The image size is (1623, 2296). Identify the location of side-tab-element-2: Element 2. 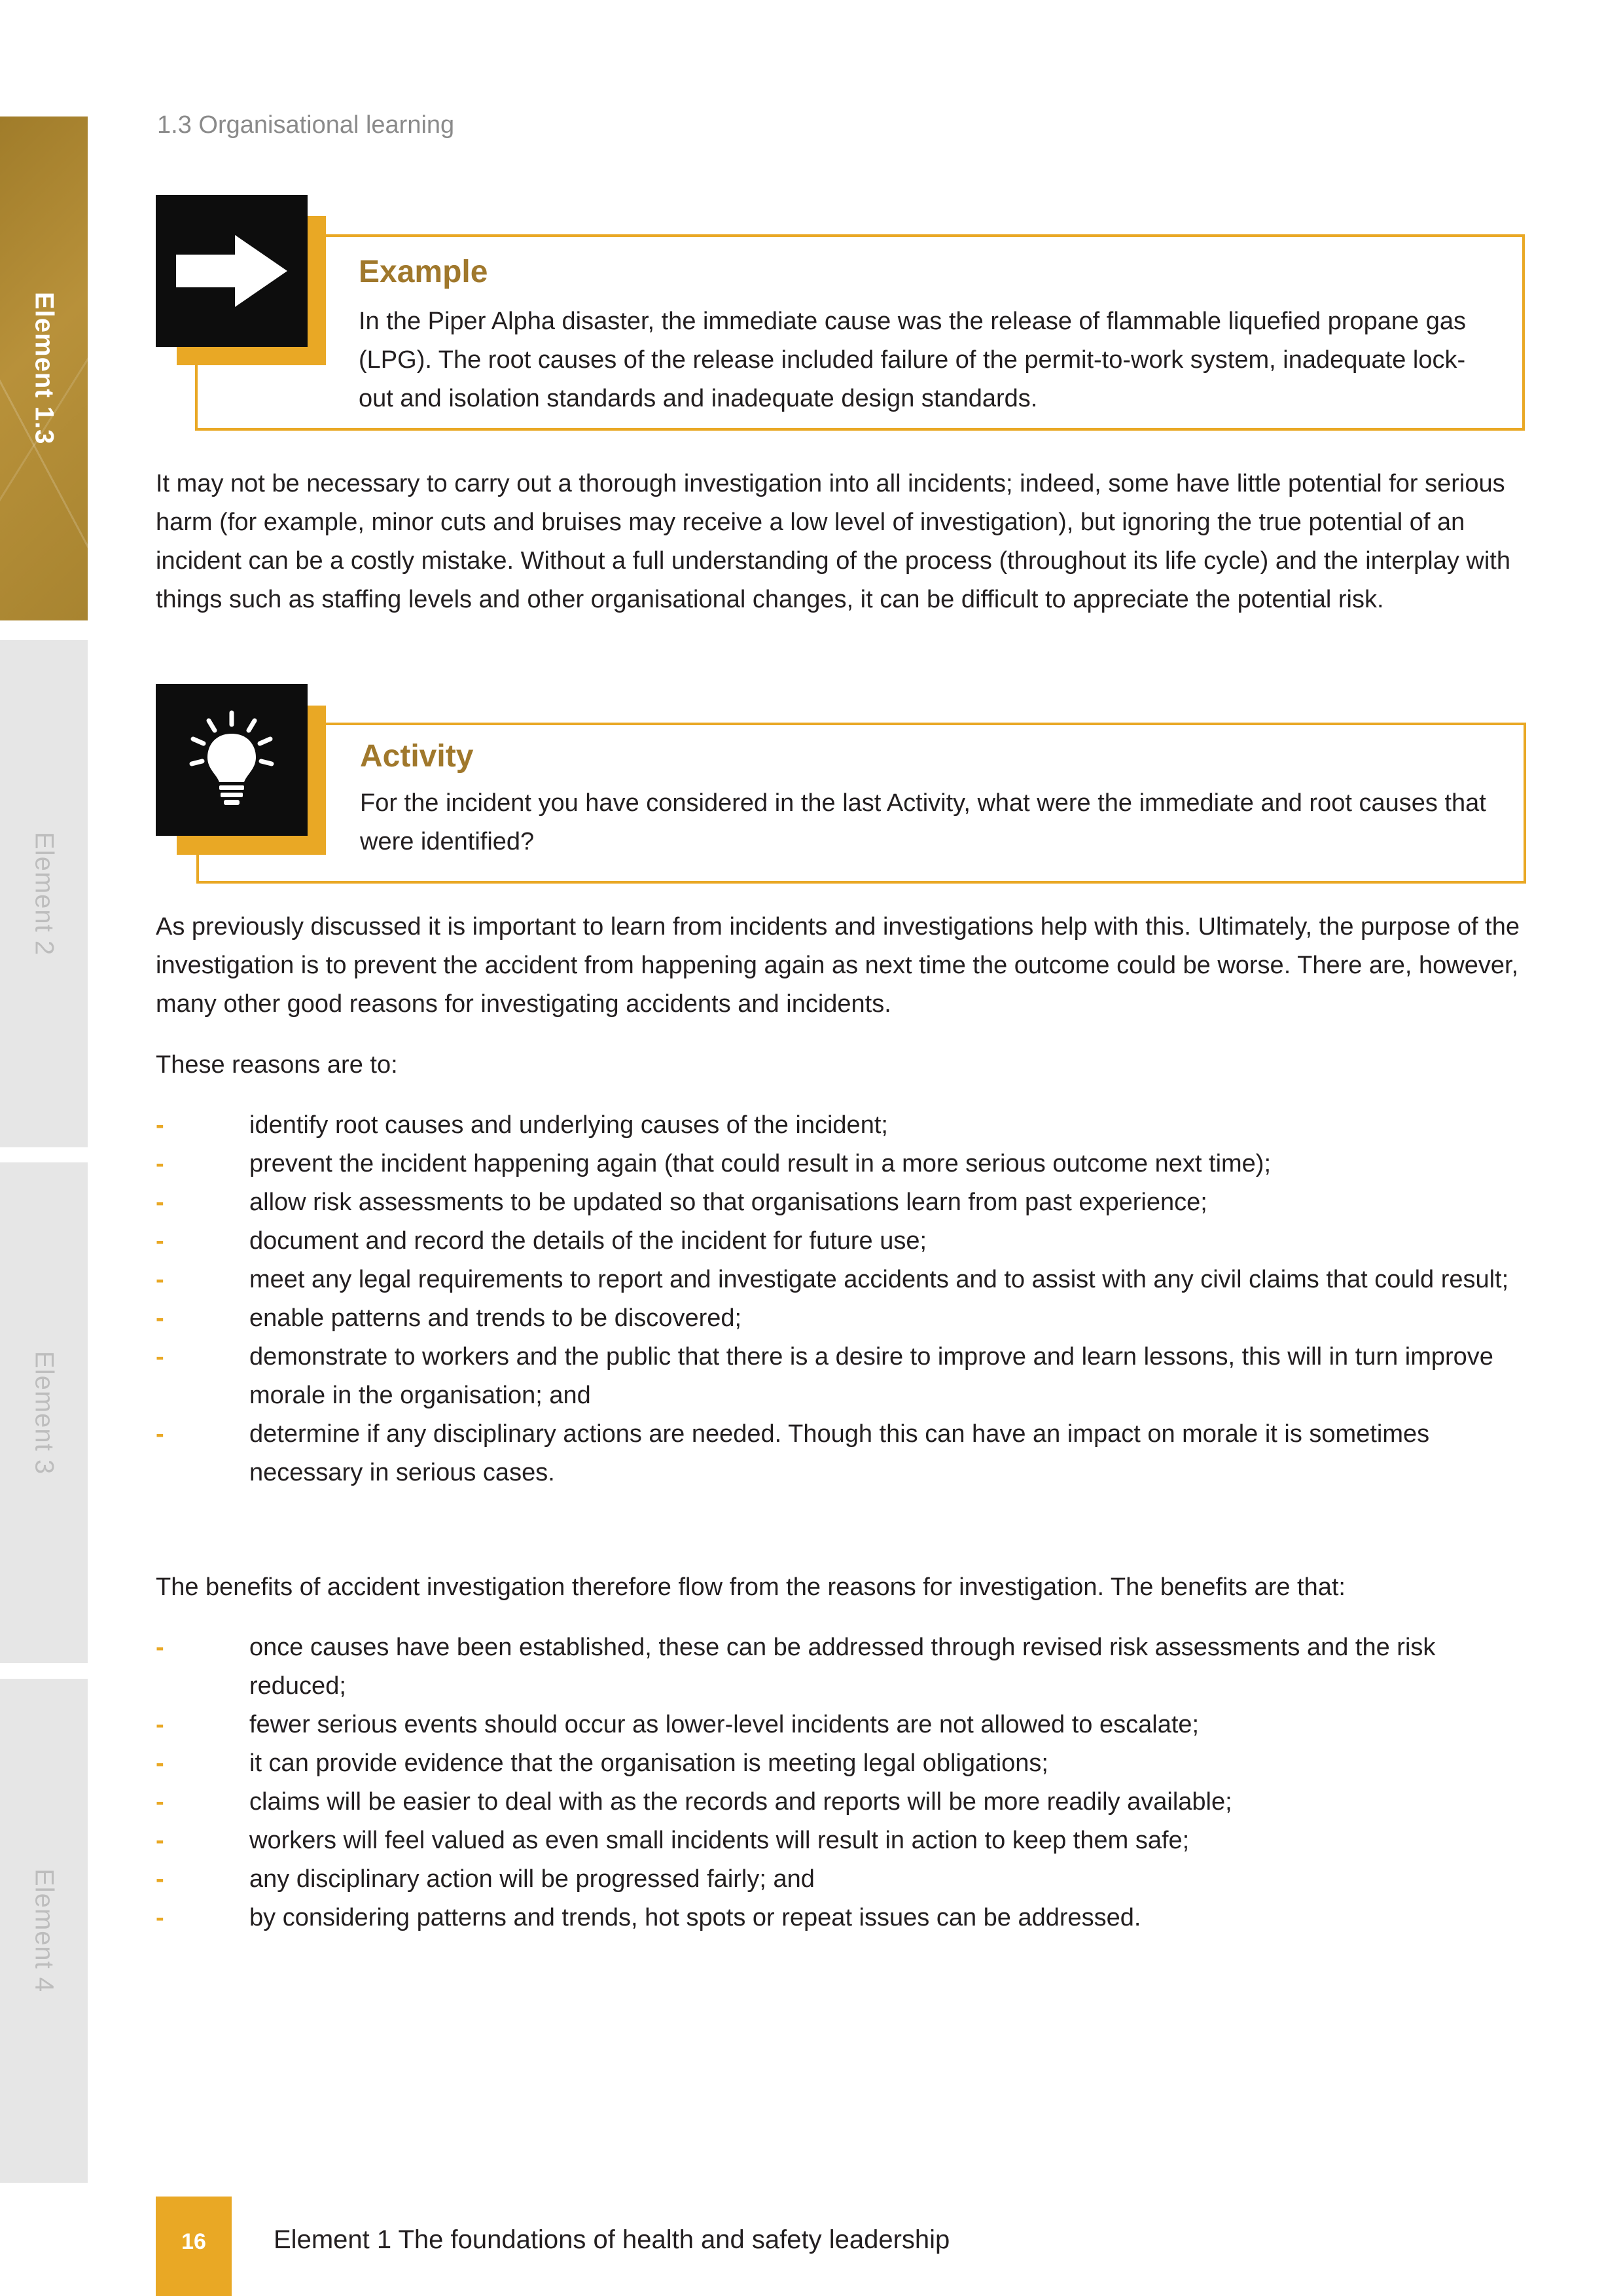
(44, 893).